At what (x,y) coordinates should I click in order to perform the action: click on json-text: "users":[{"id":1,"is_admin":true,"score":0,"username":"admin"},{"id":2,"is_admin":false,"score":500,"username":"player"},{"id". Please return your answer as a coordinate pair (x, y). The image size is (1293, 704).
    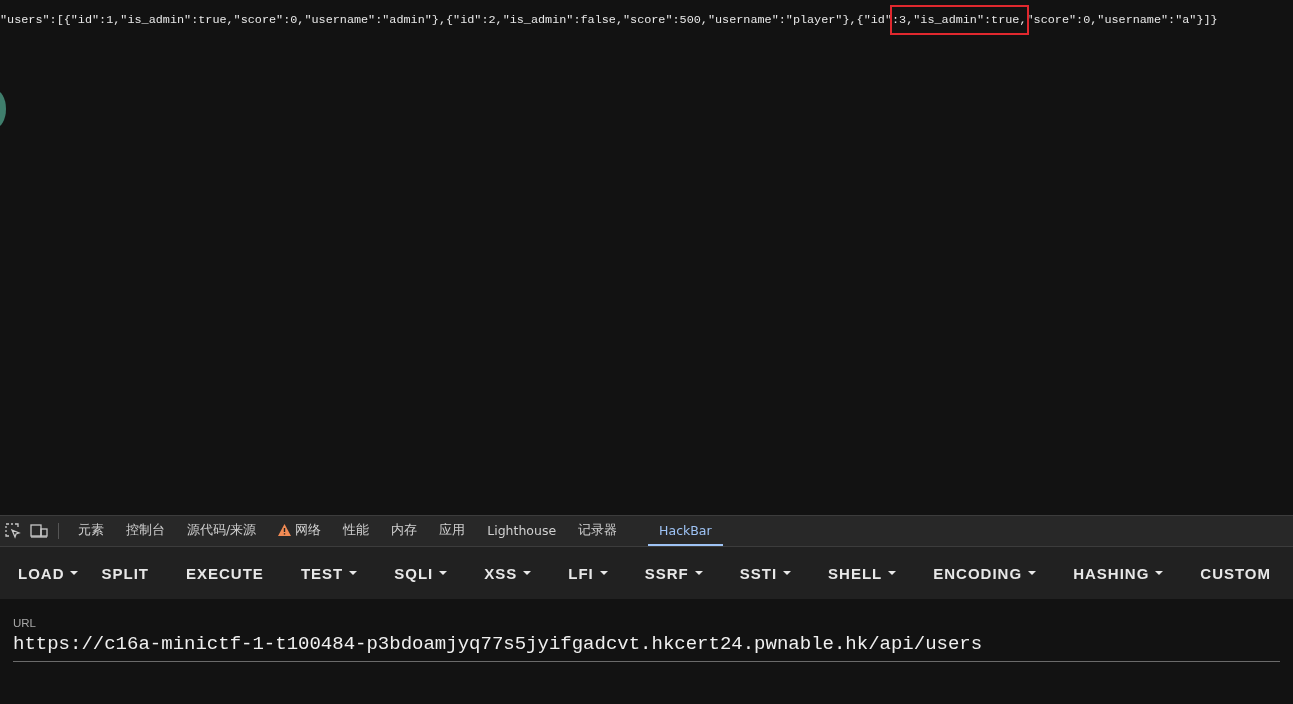
    Looking at the image, I should click on (446, 20).